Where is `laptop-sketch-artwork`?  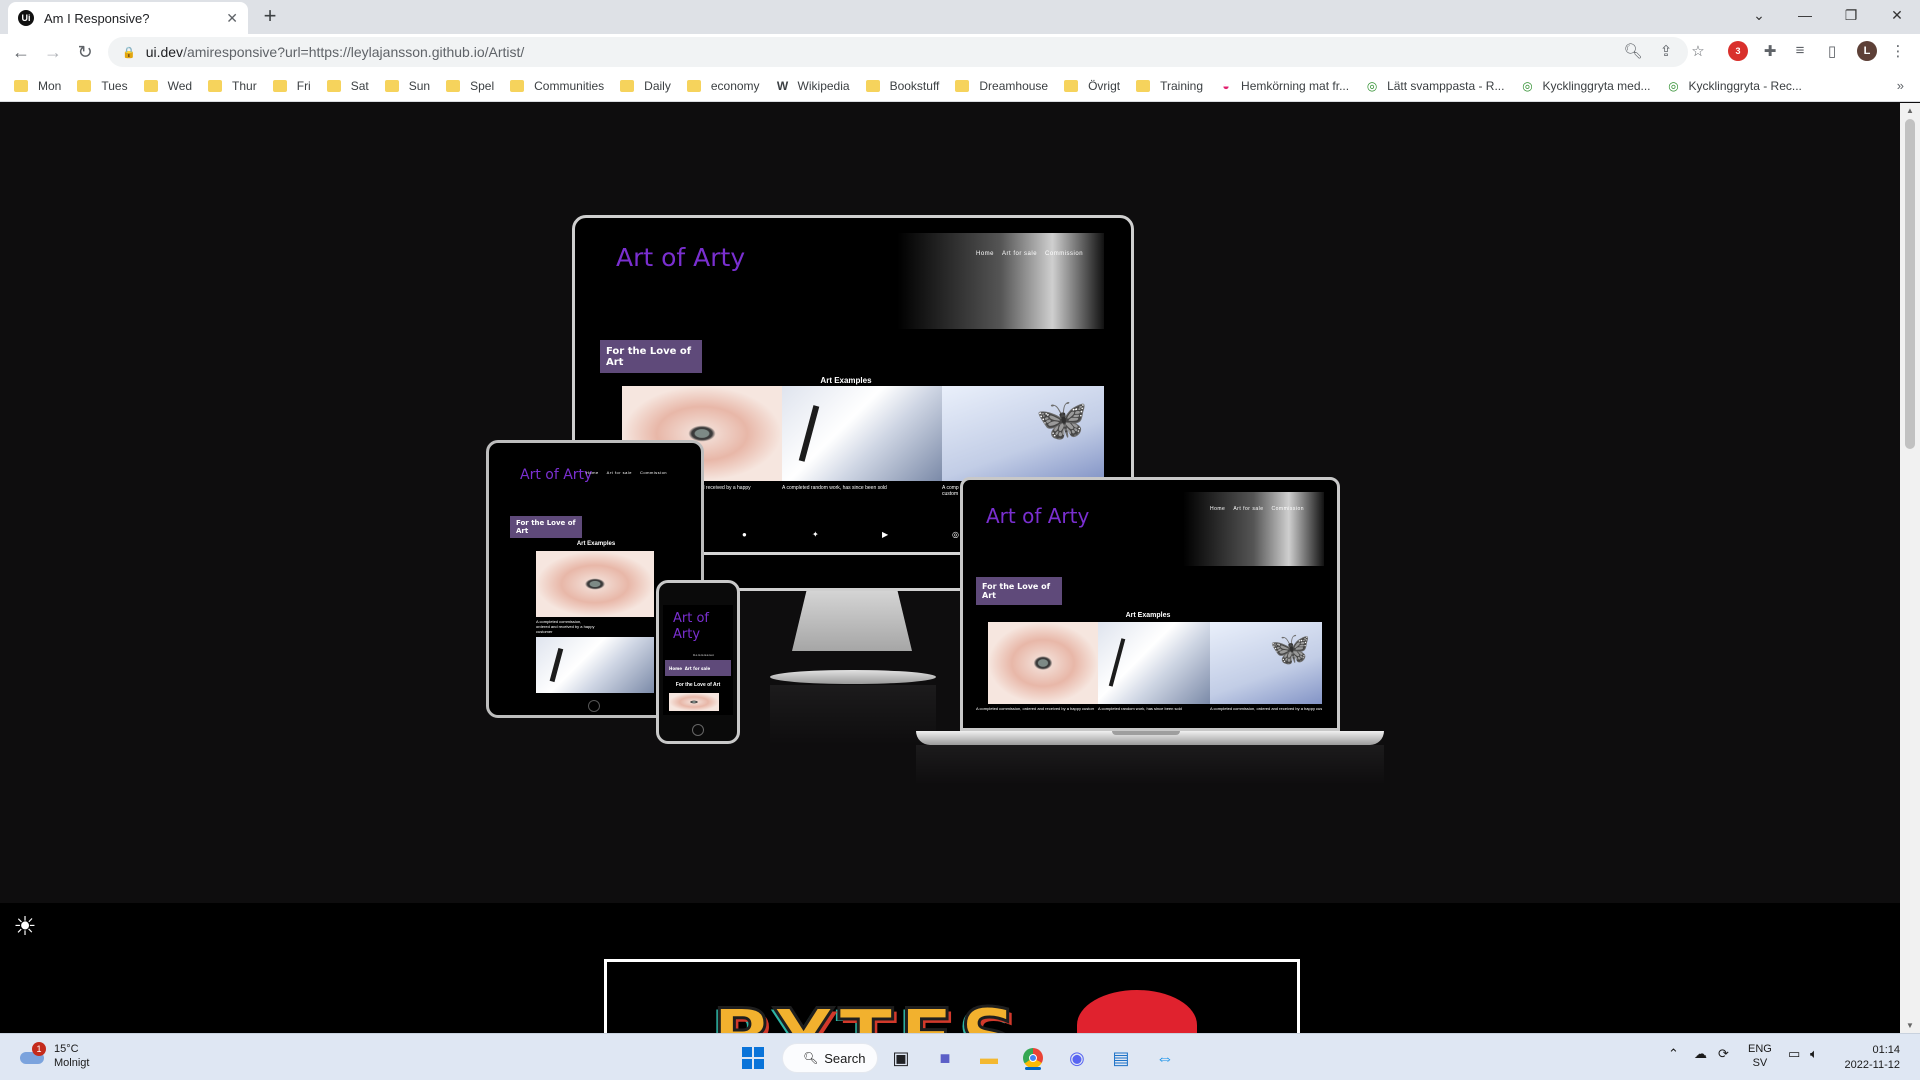
laptop-sketch-artwork is located at coordinates (1154, 663).